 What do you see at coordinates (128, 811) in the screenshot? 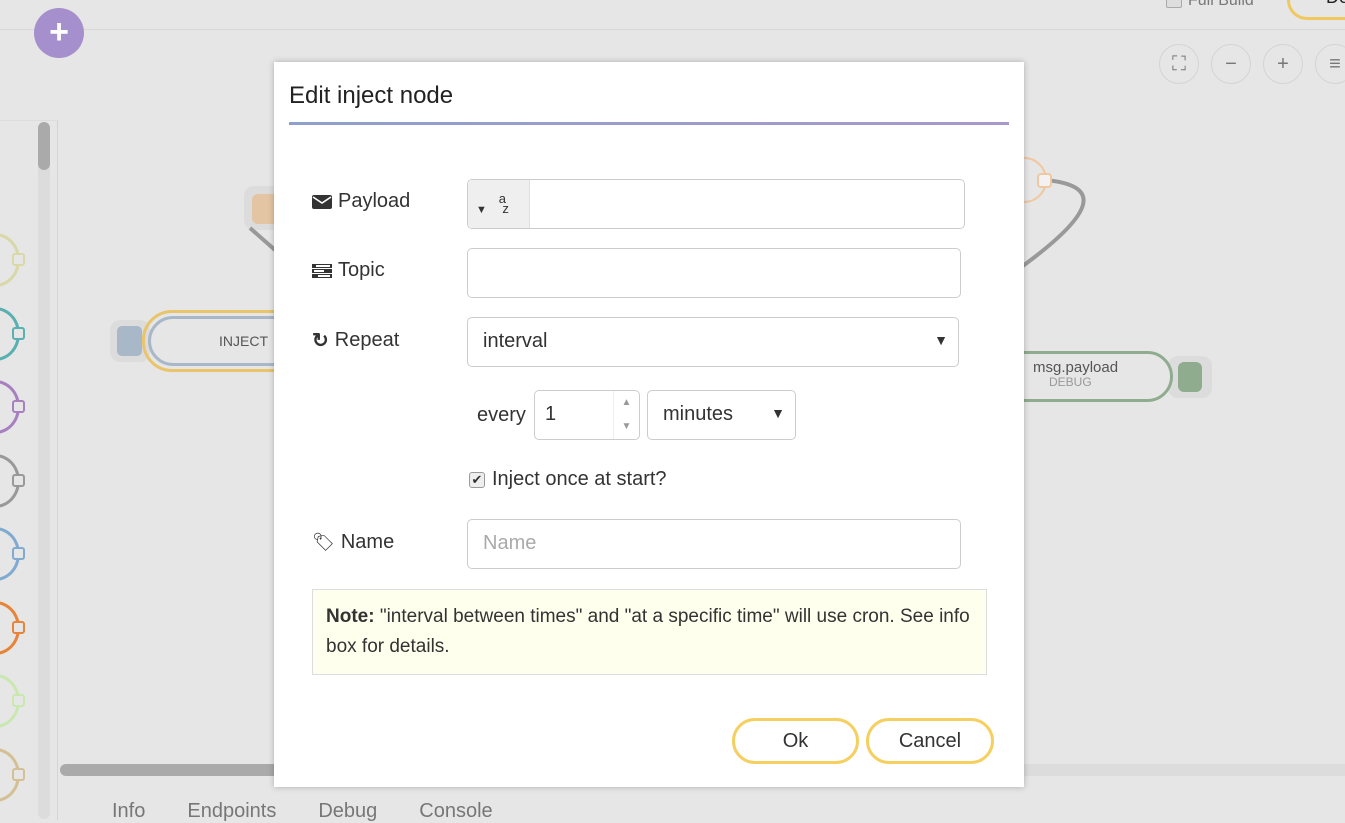
I see `tab-info: Info` at bounding box center [128, 811].